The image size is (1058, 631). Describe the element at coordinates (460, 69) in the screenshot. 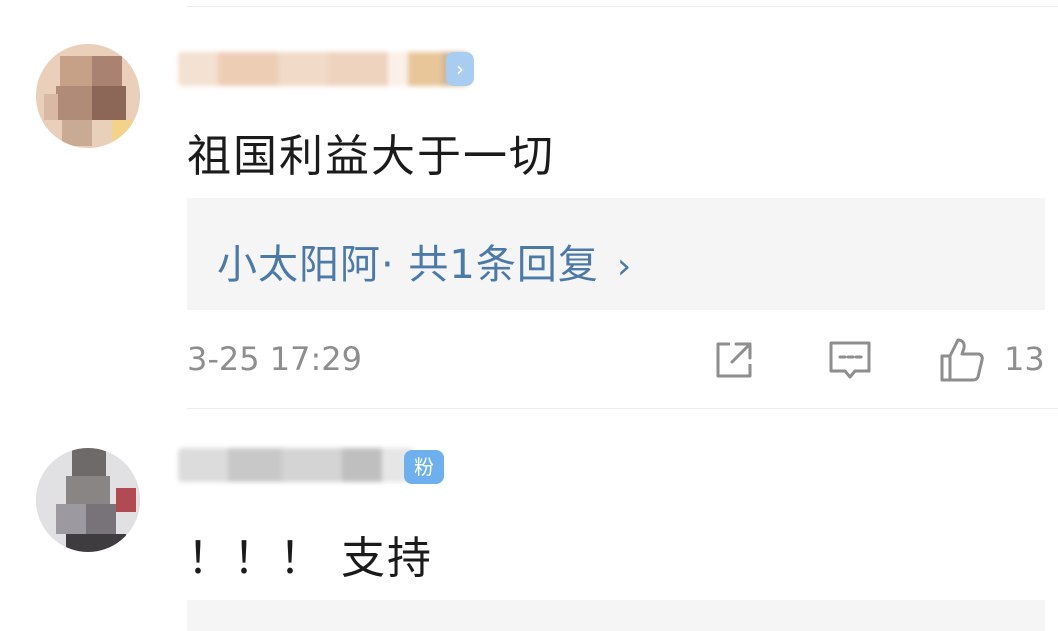

I see `user-badge: ›` at that location.